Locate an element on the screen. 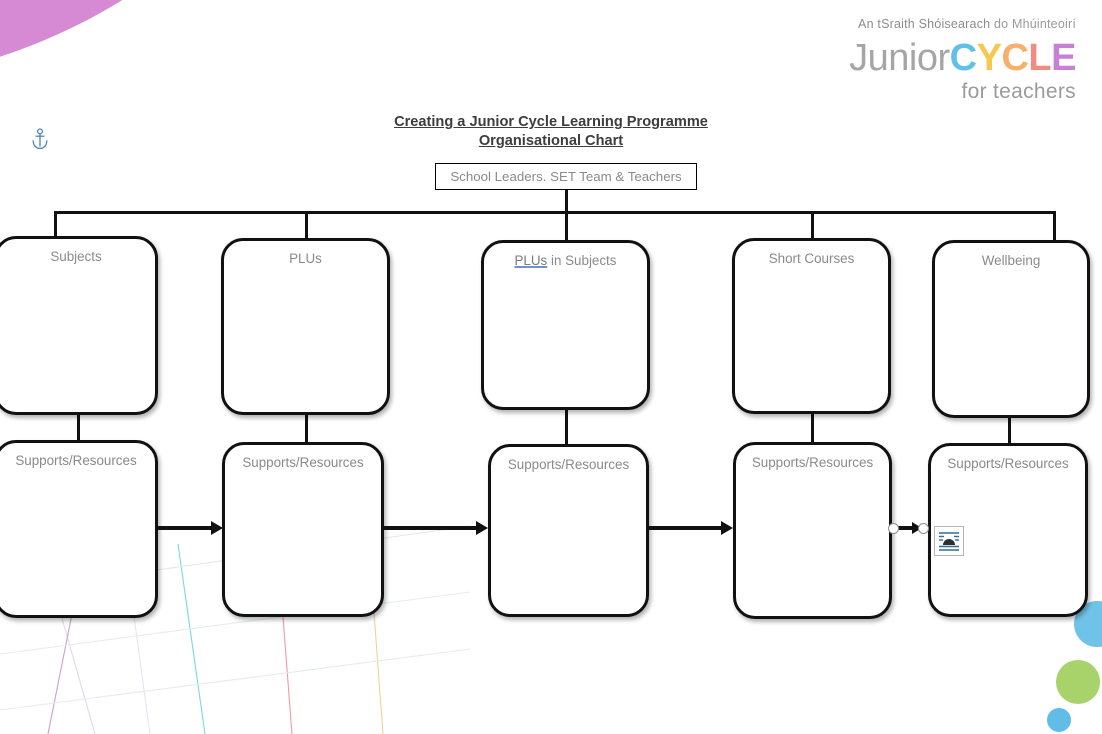 The image size is (1102, 734). logo-tagline: An tSraith Shóisearach do Mhúinteoirí is located at coordinates (962, 24).